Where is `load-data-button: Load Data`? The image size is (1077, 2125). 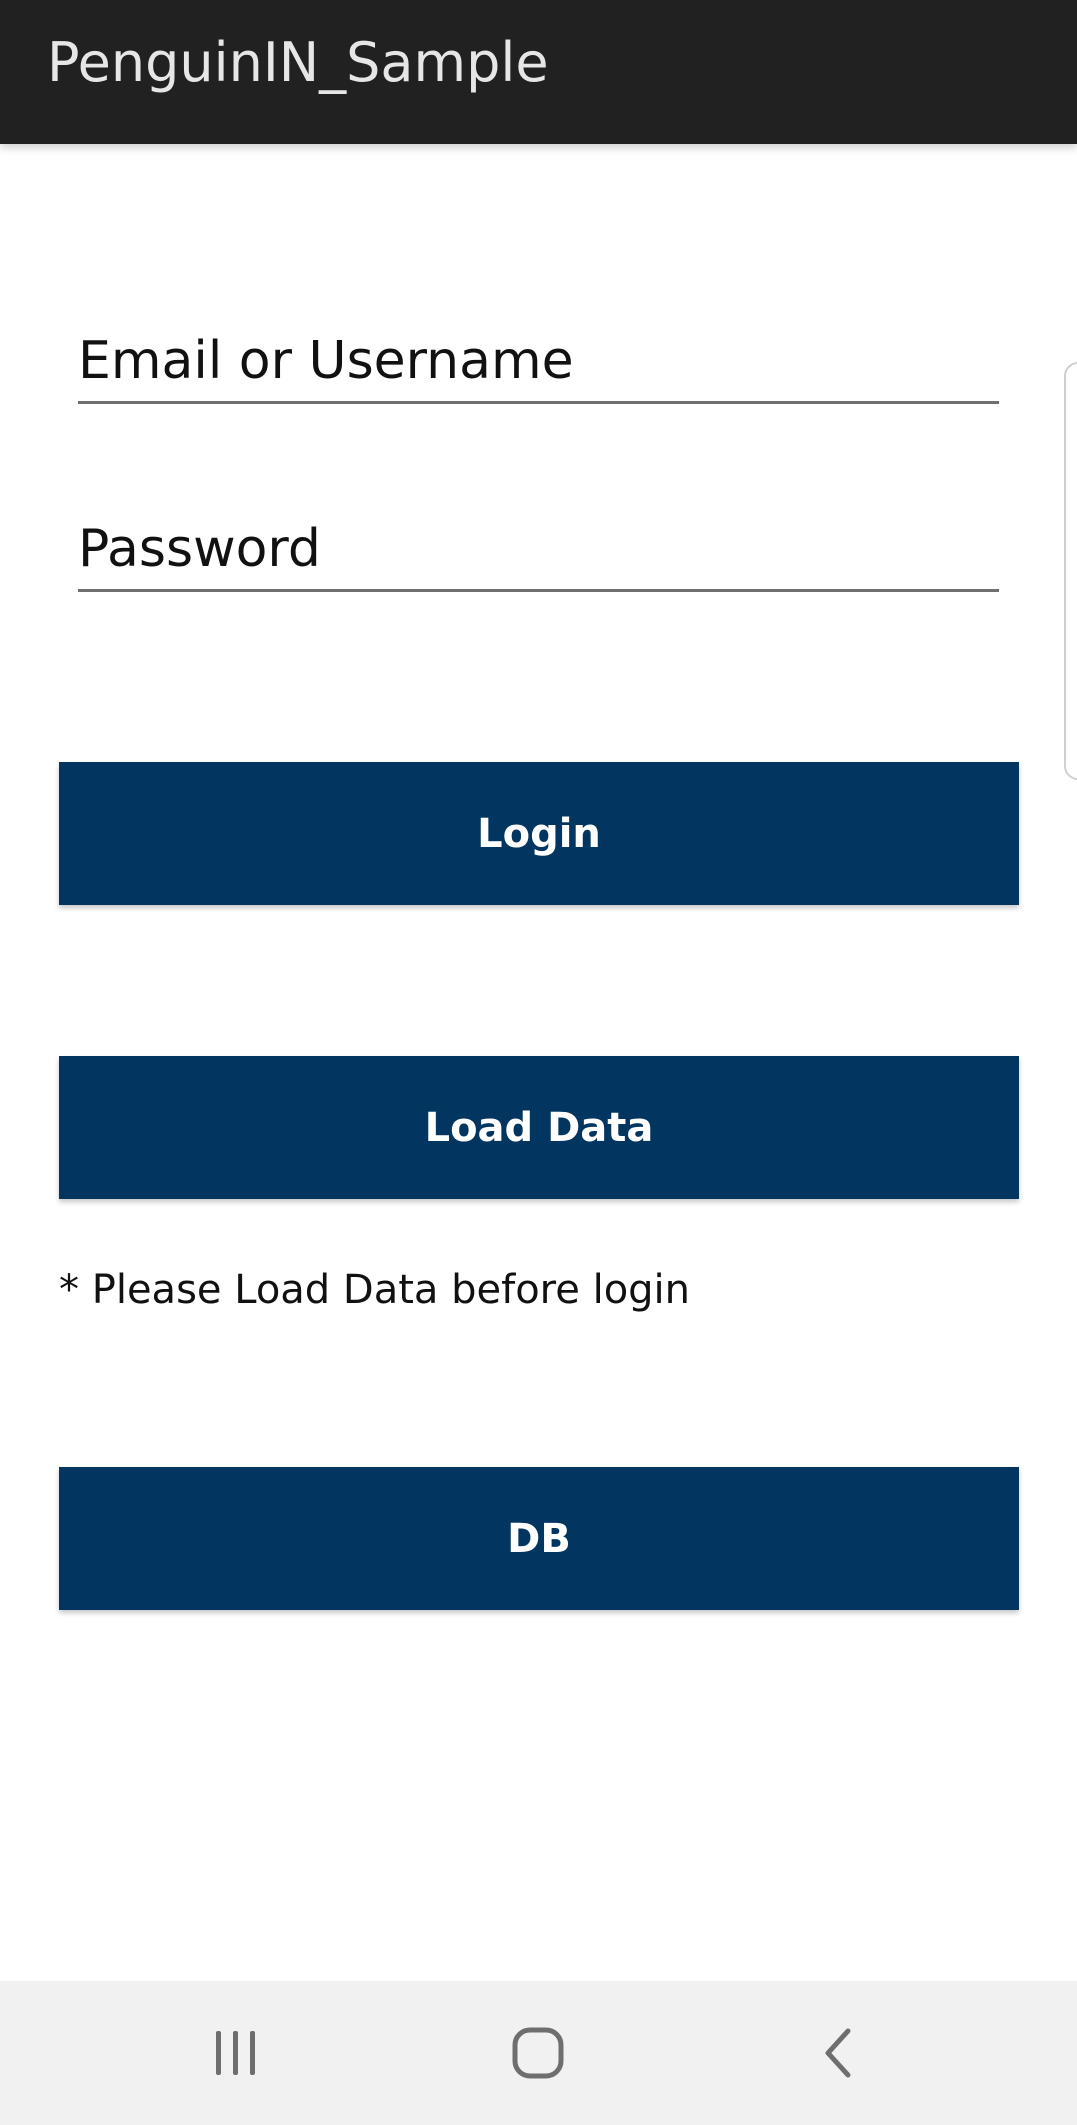
load-data-button: Load Data is located at coordinates (539, 1127).